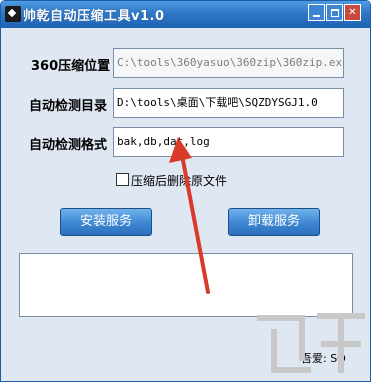 The height and width of the screenshot is (382, 371). I want to click on install-service-button: 安装服务, so click(106, 222).